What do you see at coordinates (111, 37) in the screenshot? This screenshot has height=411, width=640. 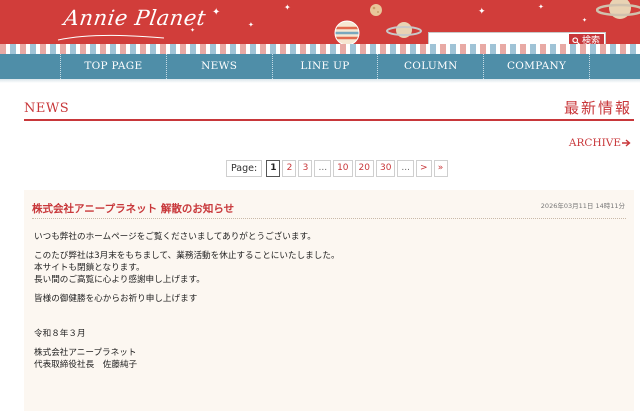 I see `logo-swash-icon` at bounding box center [111, 37].